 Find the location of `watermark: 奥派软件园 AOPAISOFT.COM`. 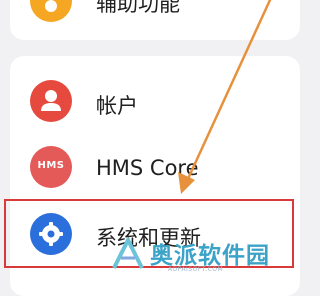

watermark: 奥派软件园 AOPAISOFT.COM is located at coordinates (205, 261).